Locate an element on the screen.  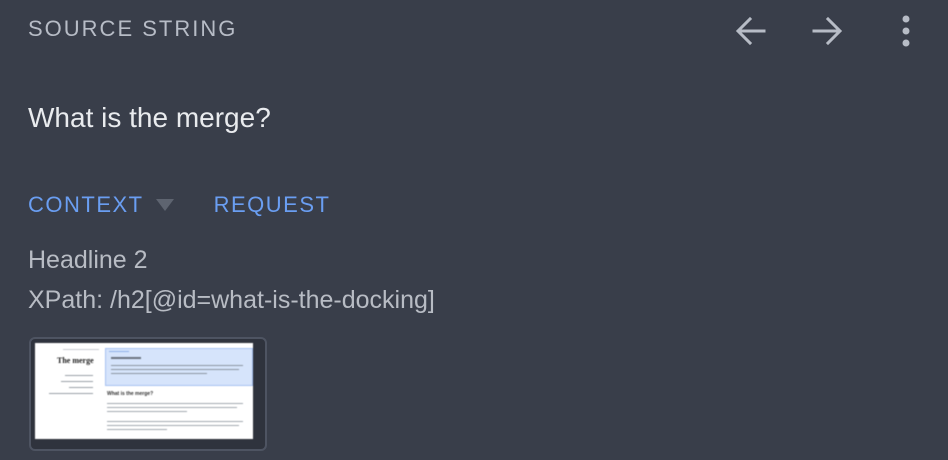
thumbnail-section-title: What is the merge? is located at coordinates (130, 394).